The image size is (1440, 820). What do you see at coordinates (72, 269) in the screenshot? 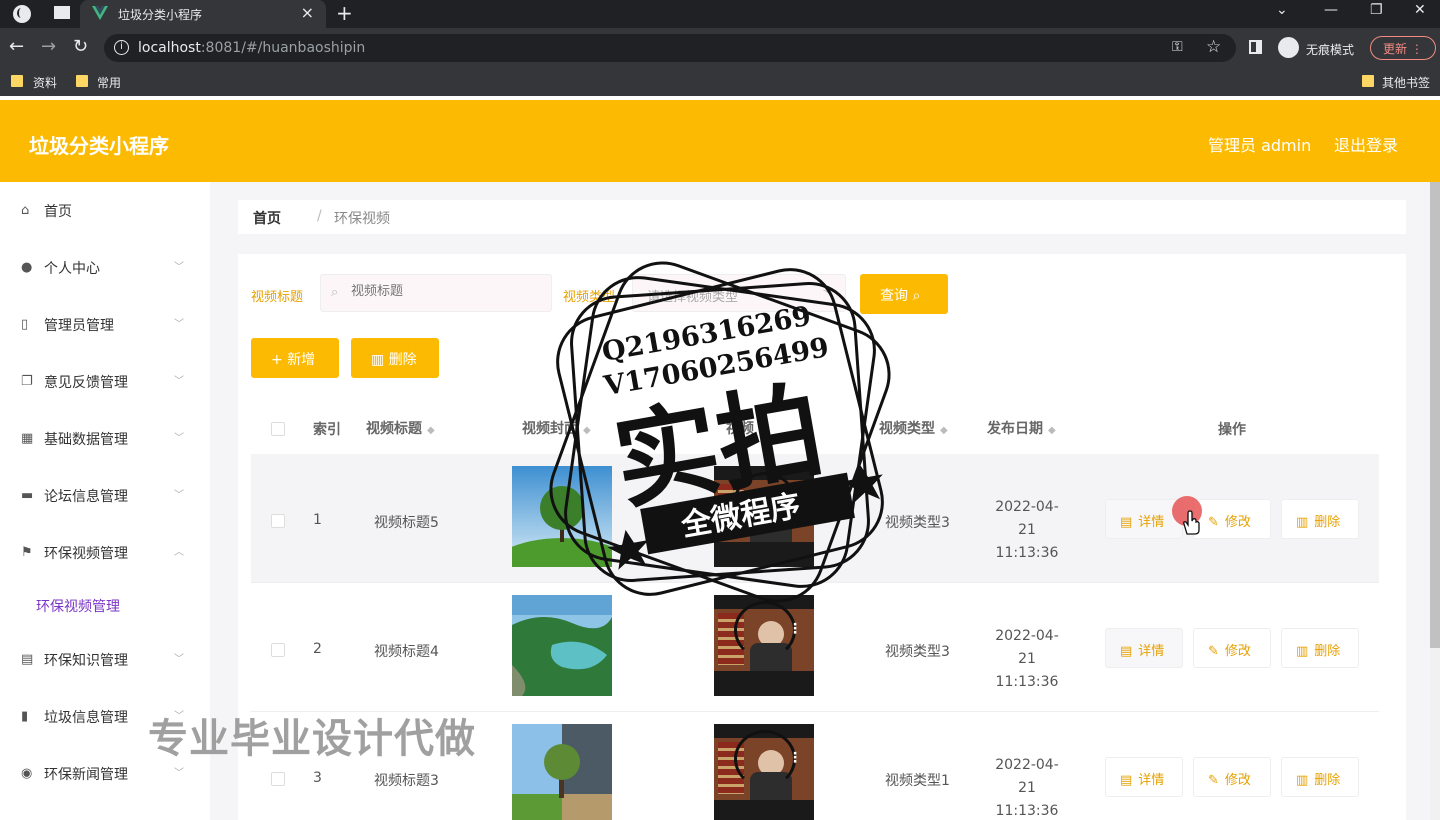
I see `sidebar-item-label: 个人中心` at bounding box center [72, 269].